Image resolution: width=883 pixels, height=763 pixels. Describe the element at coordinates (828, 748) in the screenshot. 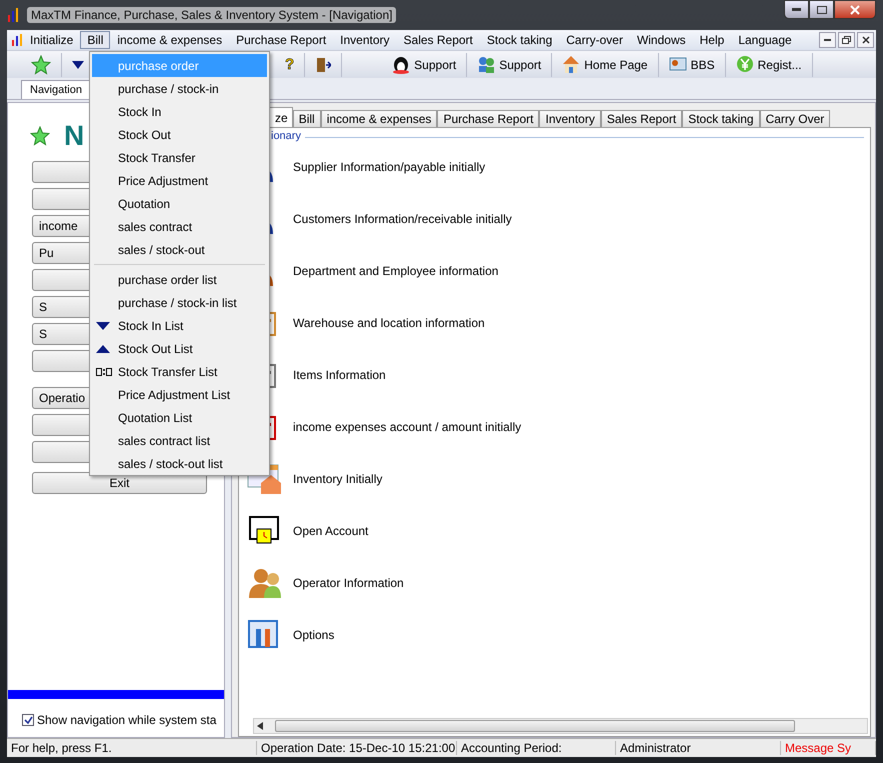

I see `status-text: Message Sy` at that location.